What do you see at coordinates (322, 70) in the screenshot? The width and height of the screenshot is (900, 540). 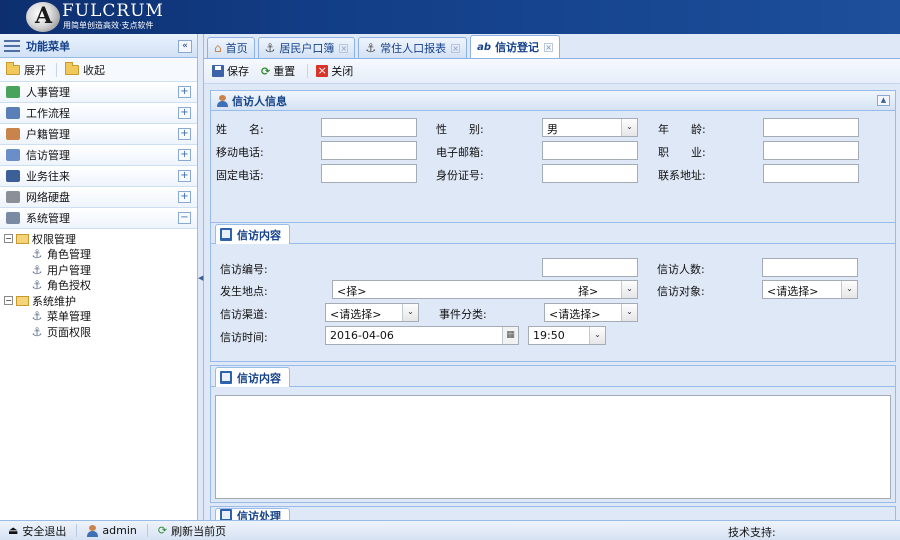 I see `close-icon: ×` at bounding box center [322, 70].